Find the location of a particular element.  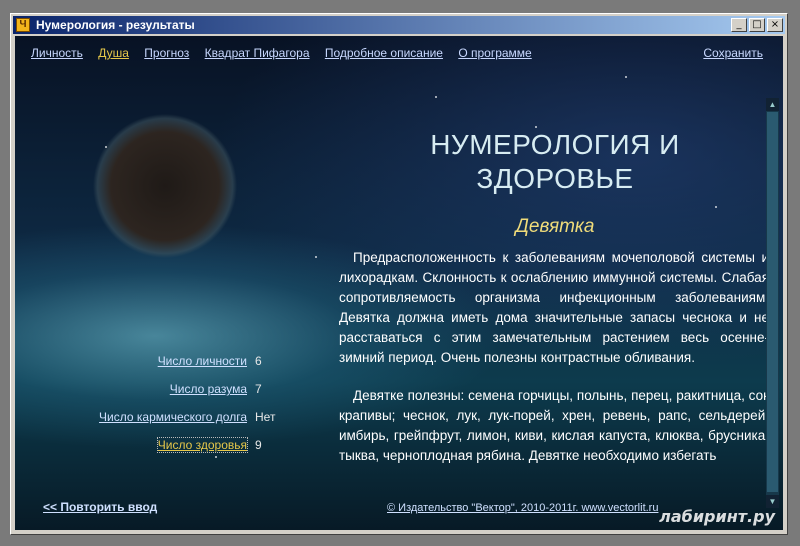

save-button: Сохранить is located at coordinates (733, 53).